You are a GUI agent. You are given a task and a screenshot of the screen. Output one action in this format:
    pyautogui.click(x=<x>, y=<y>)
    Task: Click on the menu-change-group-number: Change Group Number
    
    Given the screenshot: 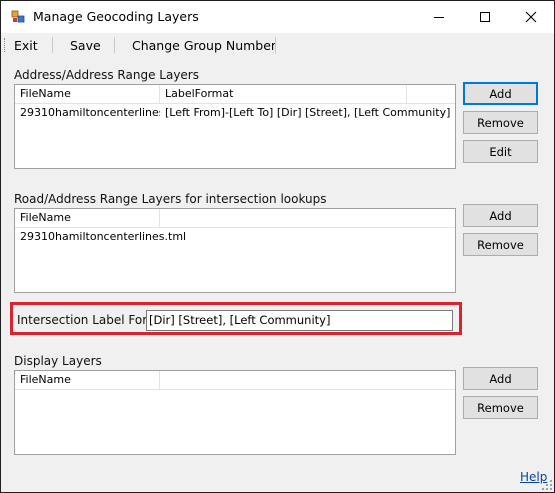 What is the action you would take?
    pyautogui.click(x=204, y=45)
    